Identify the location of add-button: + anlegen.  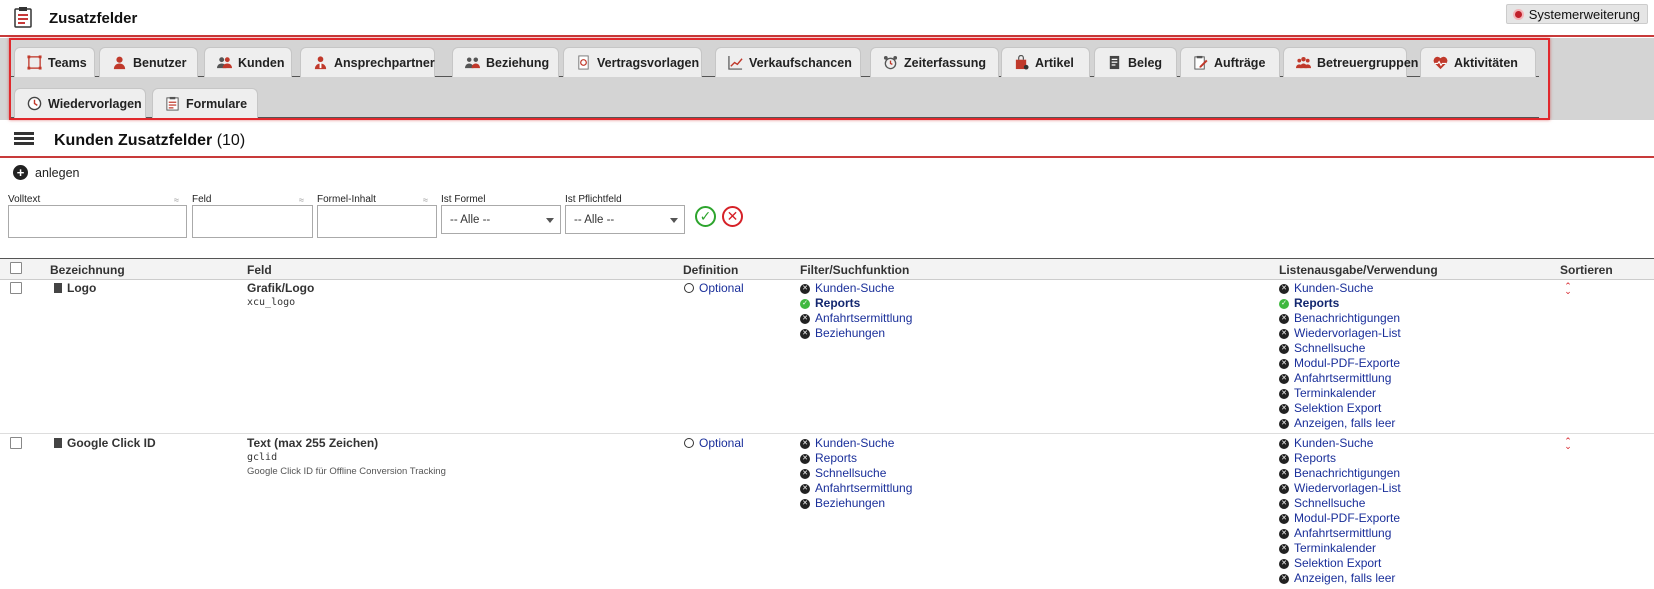
(46, 172).